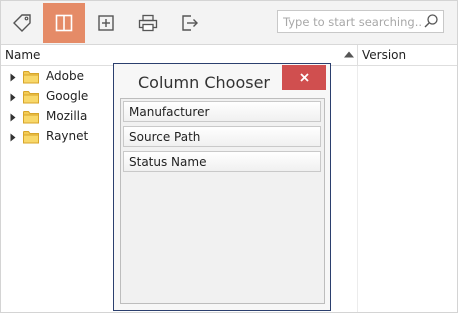  What do you see at coordinates (165, 137) in the screenshot?
I see `column-item-label: Source Path` at bounding box center [165, 137].